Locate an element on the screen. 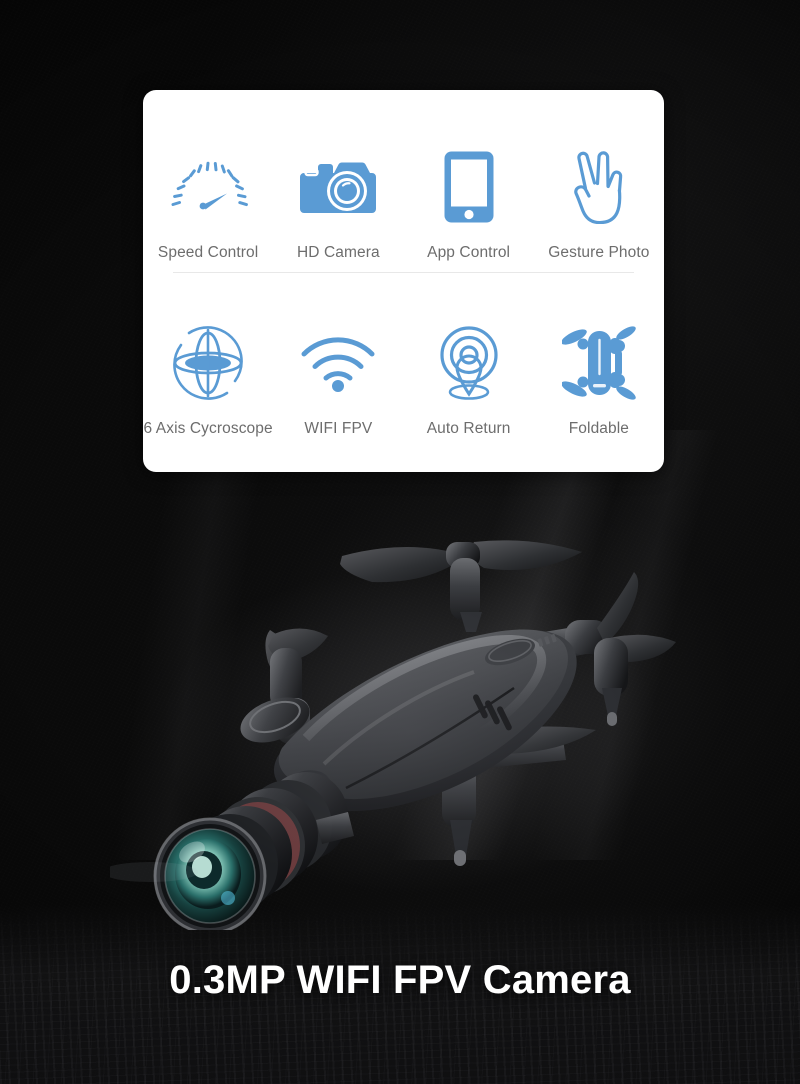 This screenshot has height=1084, width=800. feature-app-control: App Control is located at coordinates (469, 187).